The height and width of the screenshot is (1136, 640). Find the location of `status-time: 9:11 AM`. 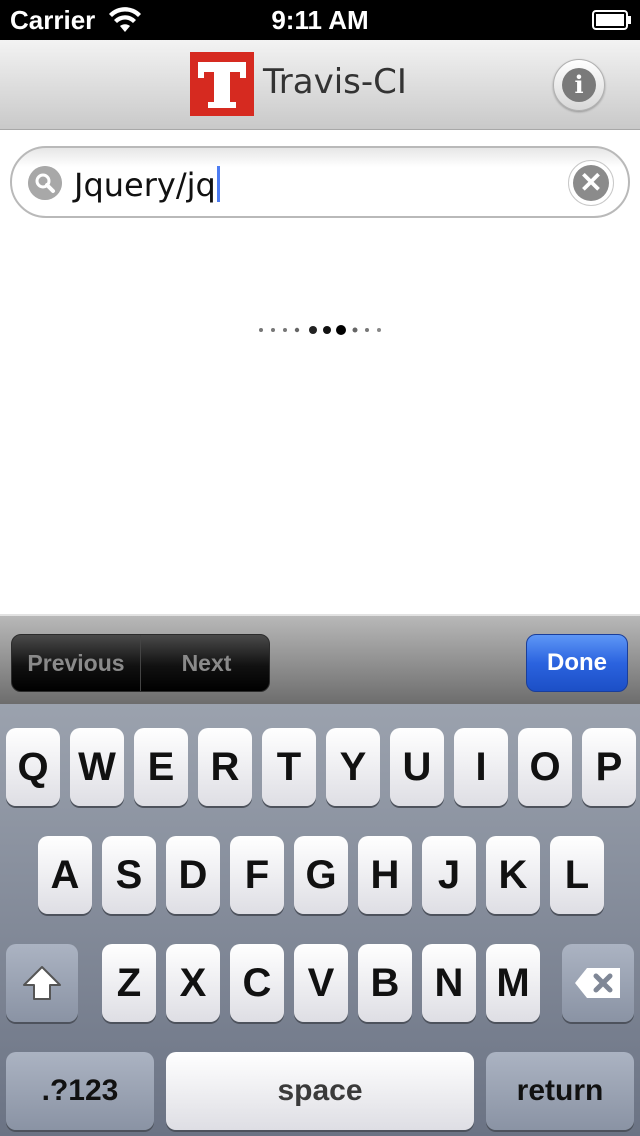

status-time: 9:11 AM is located at coordinates (320, 20).